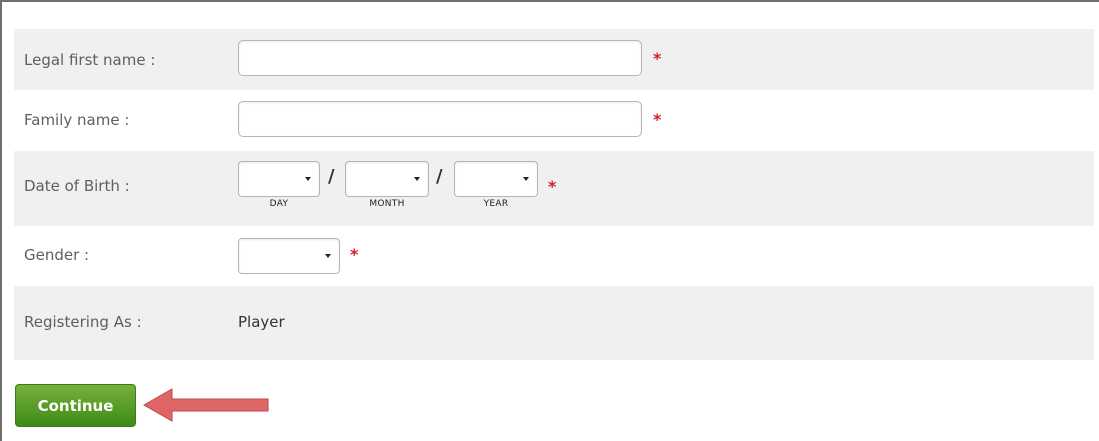  What do you see at coordinates (261, 322) in the screenshot?
I see `registering-as-value: Player` at bounding box center [261, 322].